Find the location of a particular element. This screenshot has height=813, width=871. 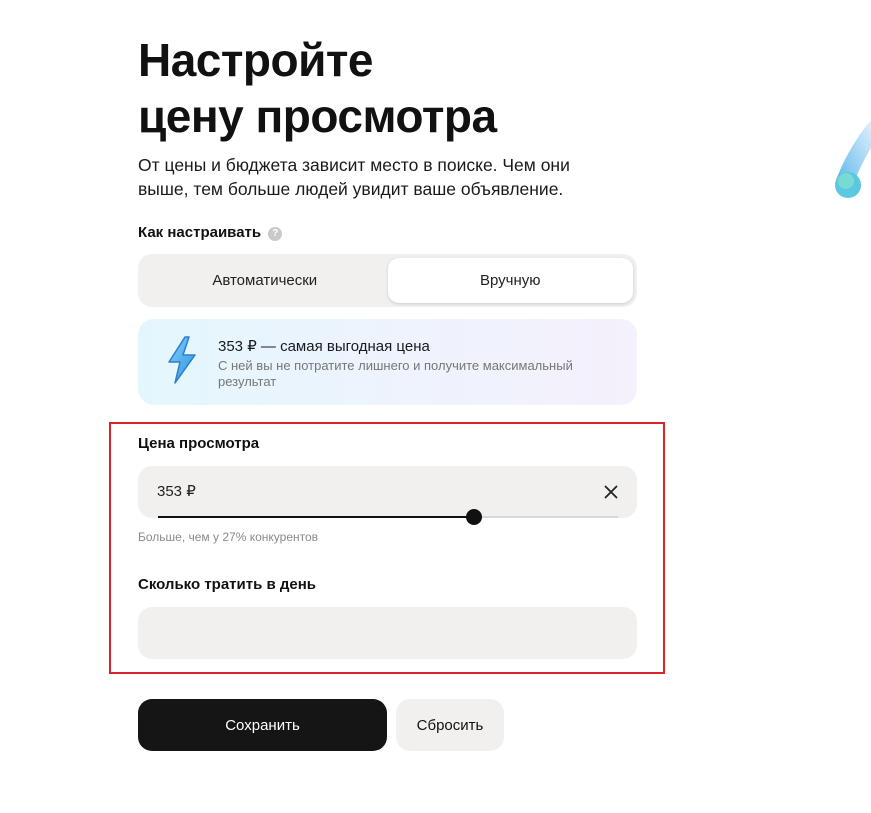

price-input: 353 ₽ is located at coordinates (387, 492).